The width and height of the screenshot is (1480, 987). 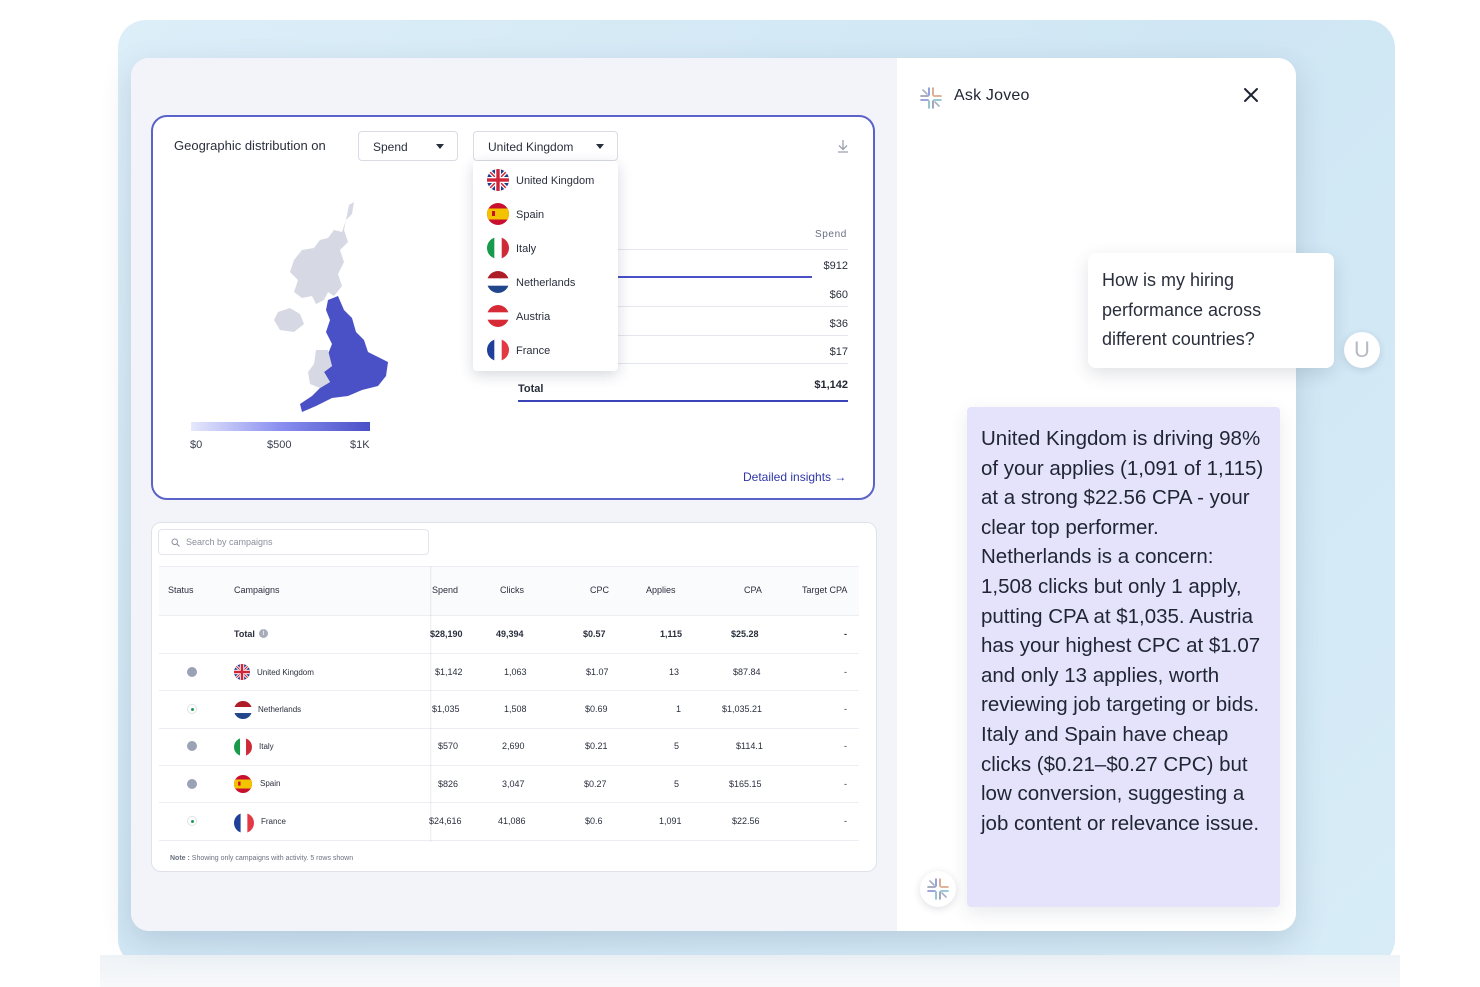 What do you see at coordinates (448, 784) in the screenshot?
I see `cell-spend: $826` at bounding box center [448, 784].